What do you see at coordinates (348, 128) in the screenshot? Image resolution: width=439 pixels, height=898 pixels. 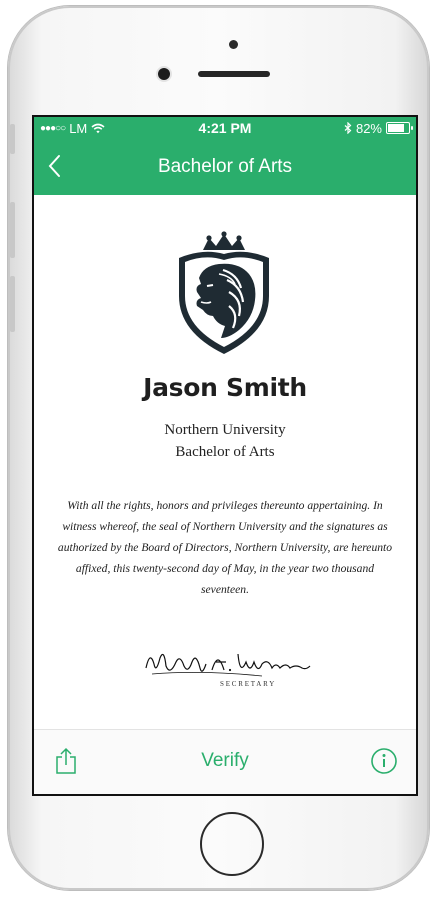 I see `bluetooth-icon` at bounding box center [348, 128].